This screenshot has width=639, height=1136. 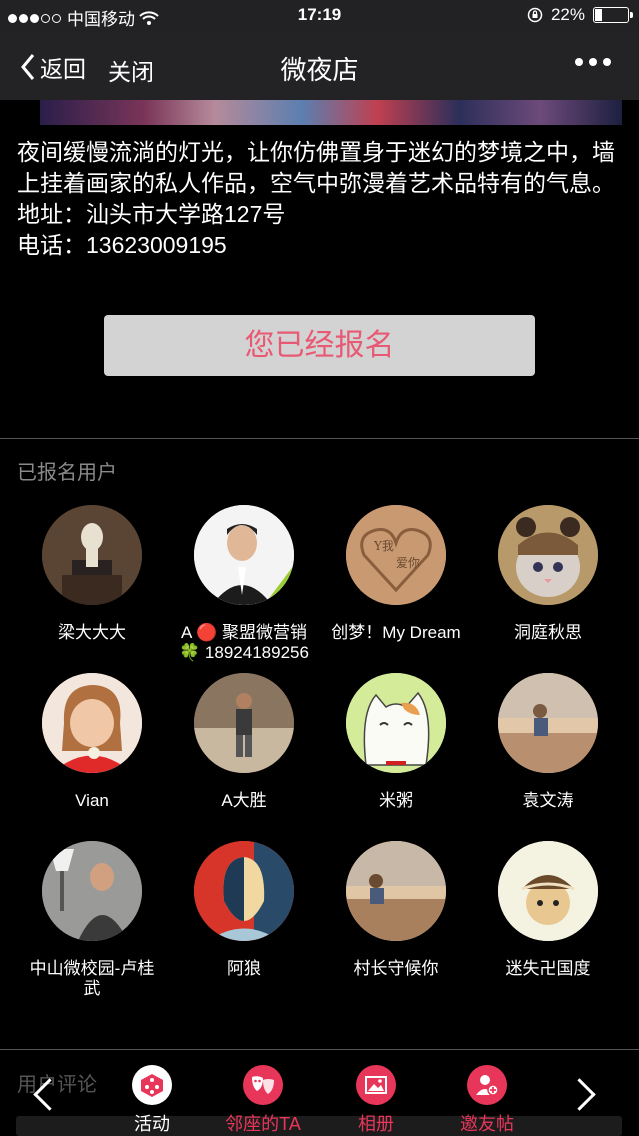 What do you see at coordinates (331, 112) in the screenshot?
I see `cover-photo` at bounding box center [331, 112].